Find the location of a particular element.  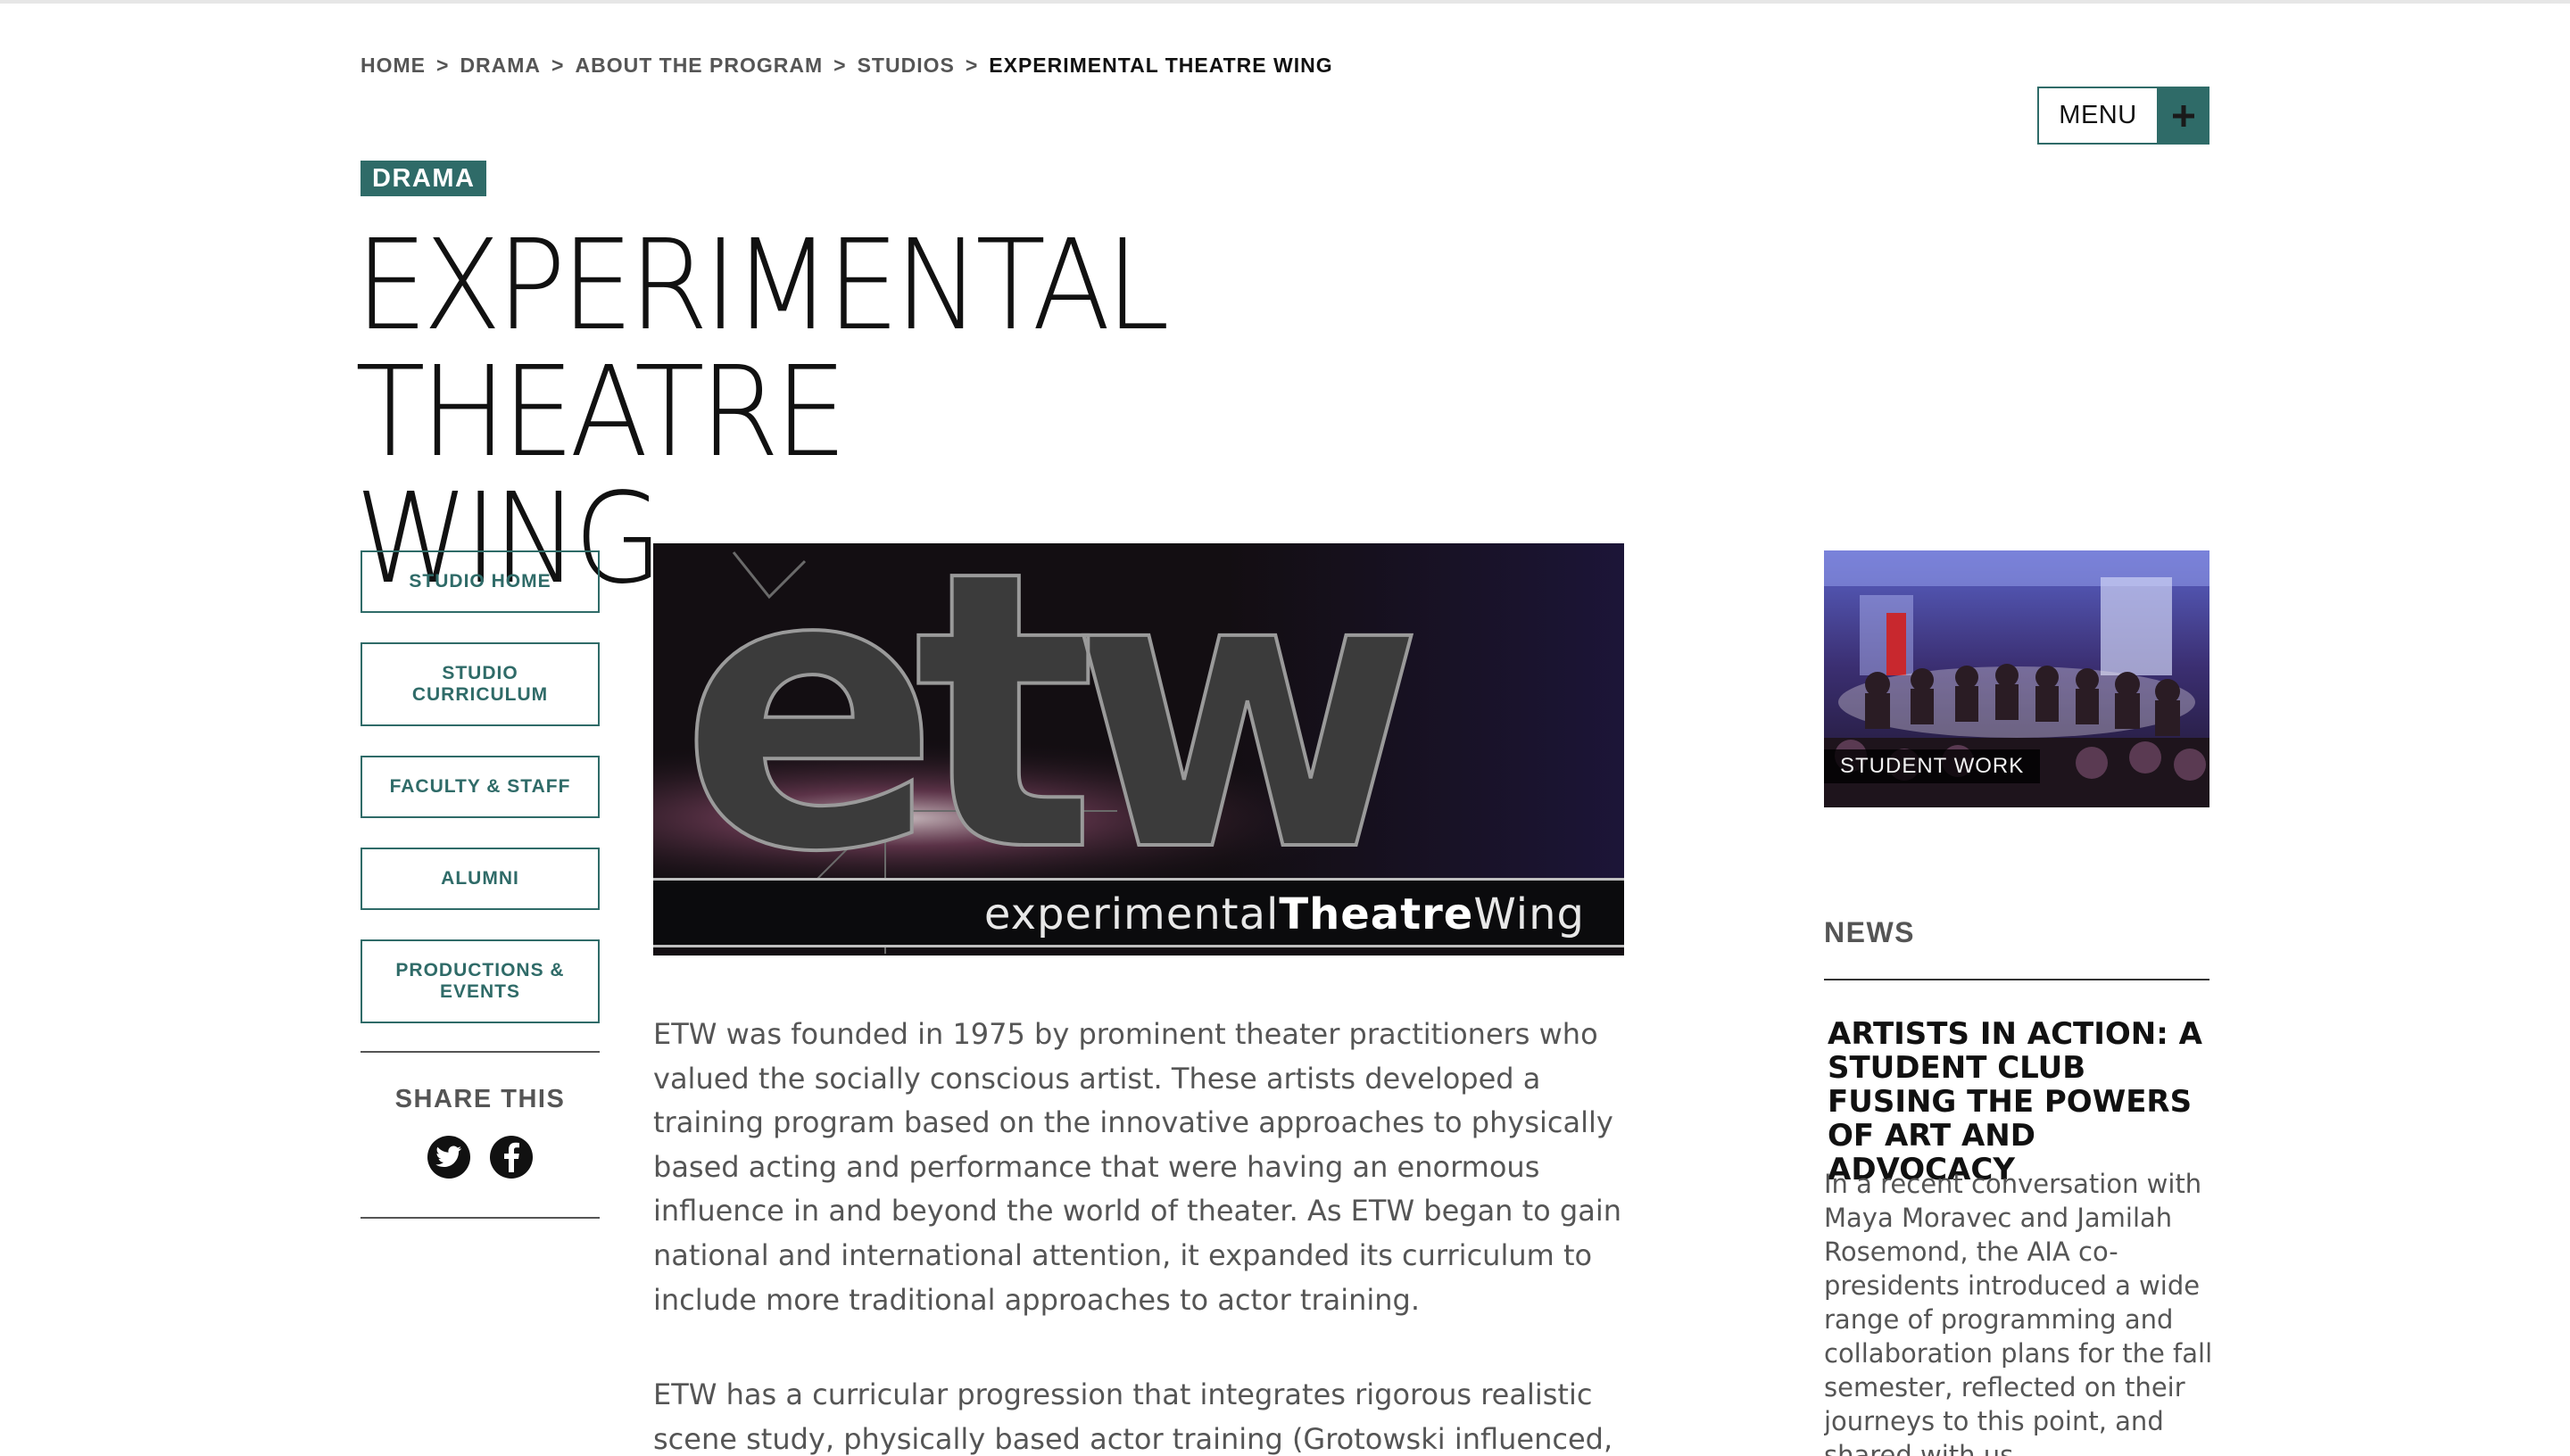

sidebar-item-productions-events: PRODUCTIONS & EVENTS is located at coordinates (480, 981).